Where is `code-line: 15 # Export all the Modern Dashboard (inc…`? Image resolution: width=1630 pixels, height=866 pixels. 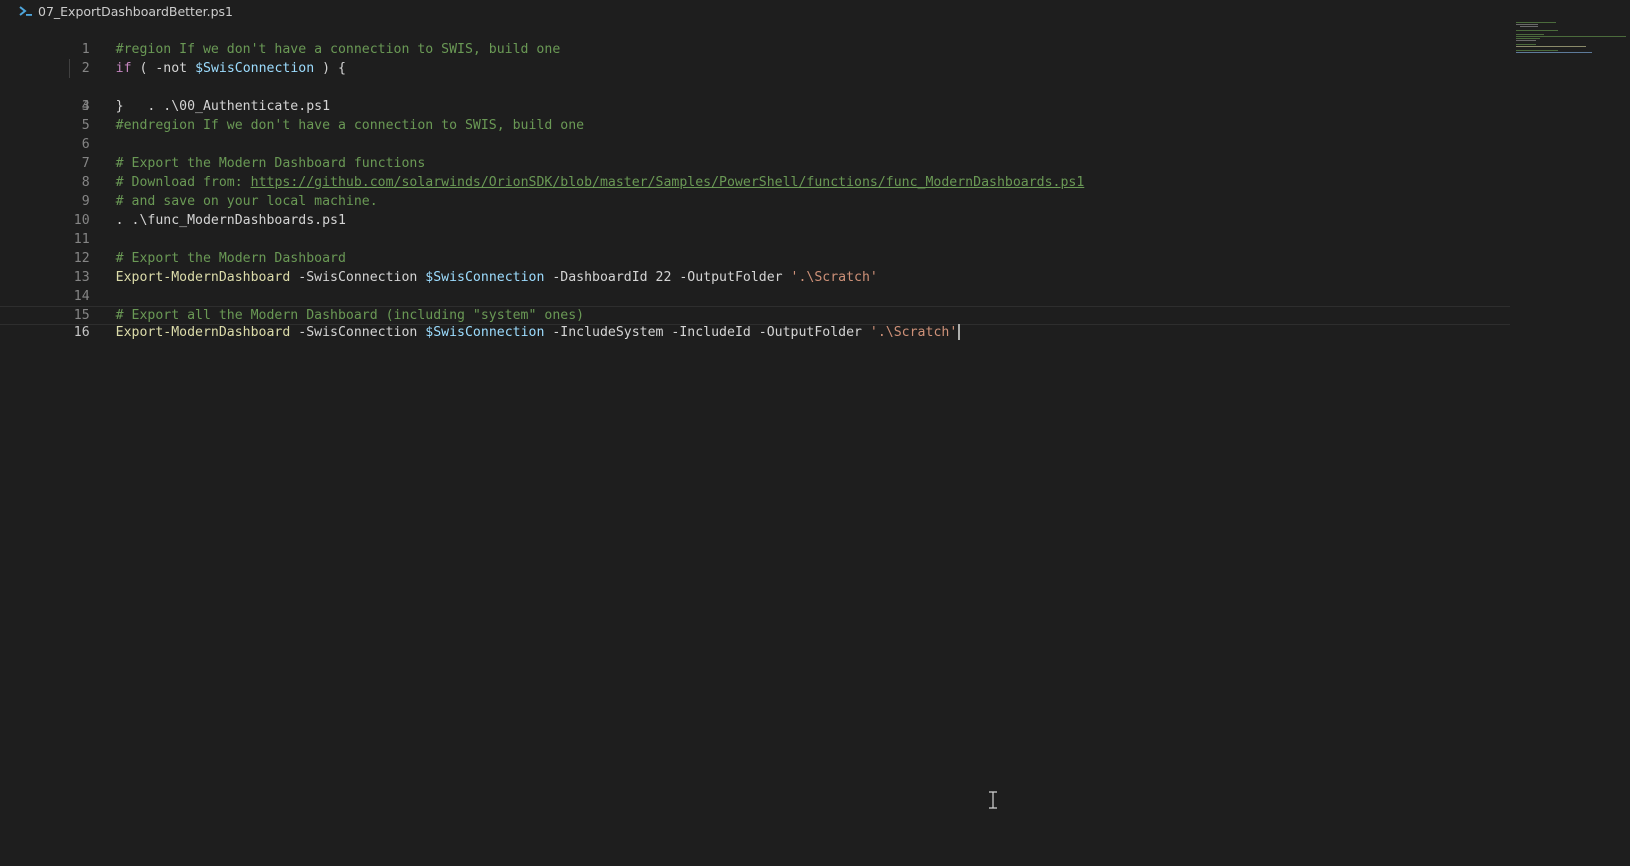 code-line: 15 # Export all the Modern Dashboard (inc… is located at coordinates (755, 305).